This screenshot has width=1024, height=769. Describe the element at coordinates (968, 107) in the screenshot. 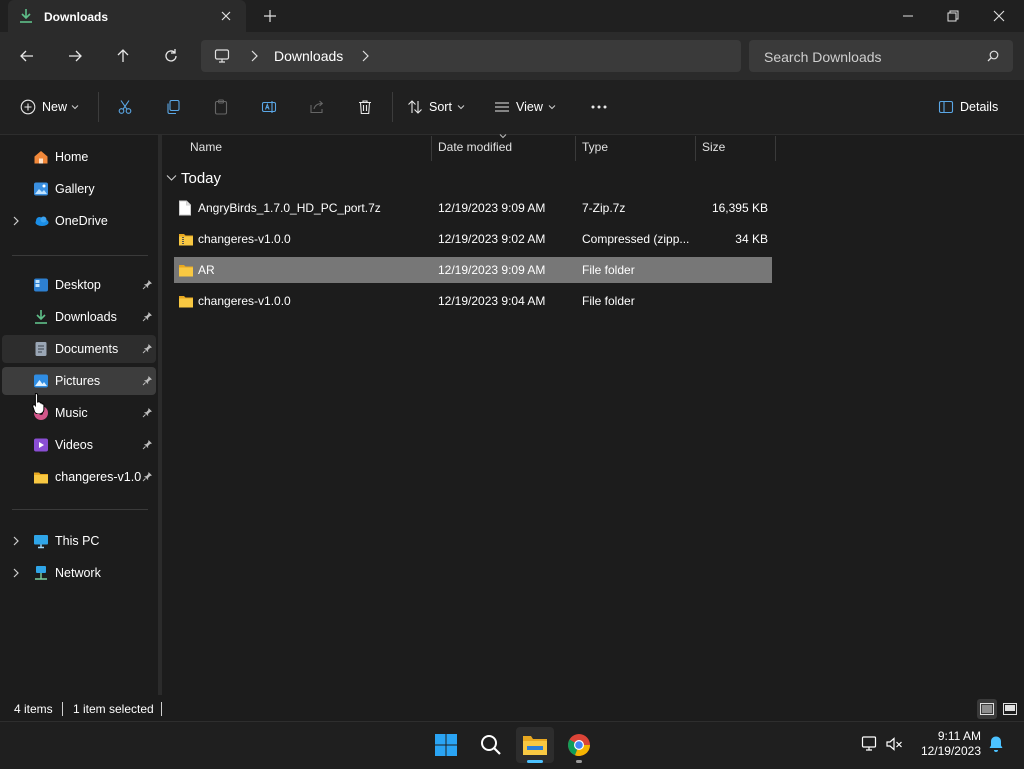

I see `details-button: Details` at that location.